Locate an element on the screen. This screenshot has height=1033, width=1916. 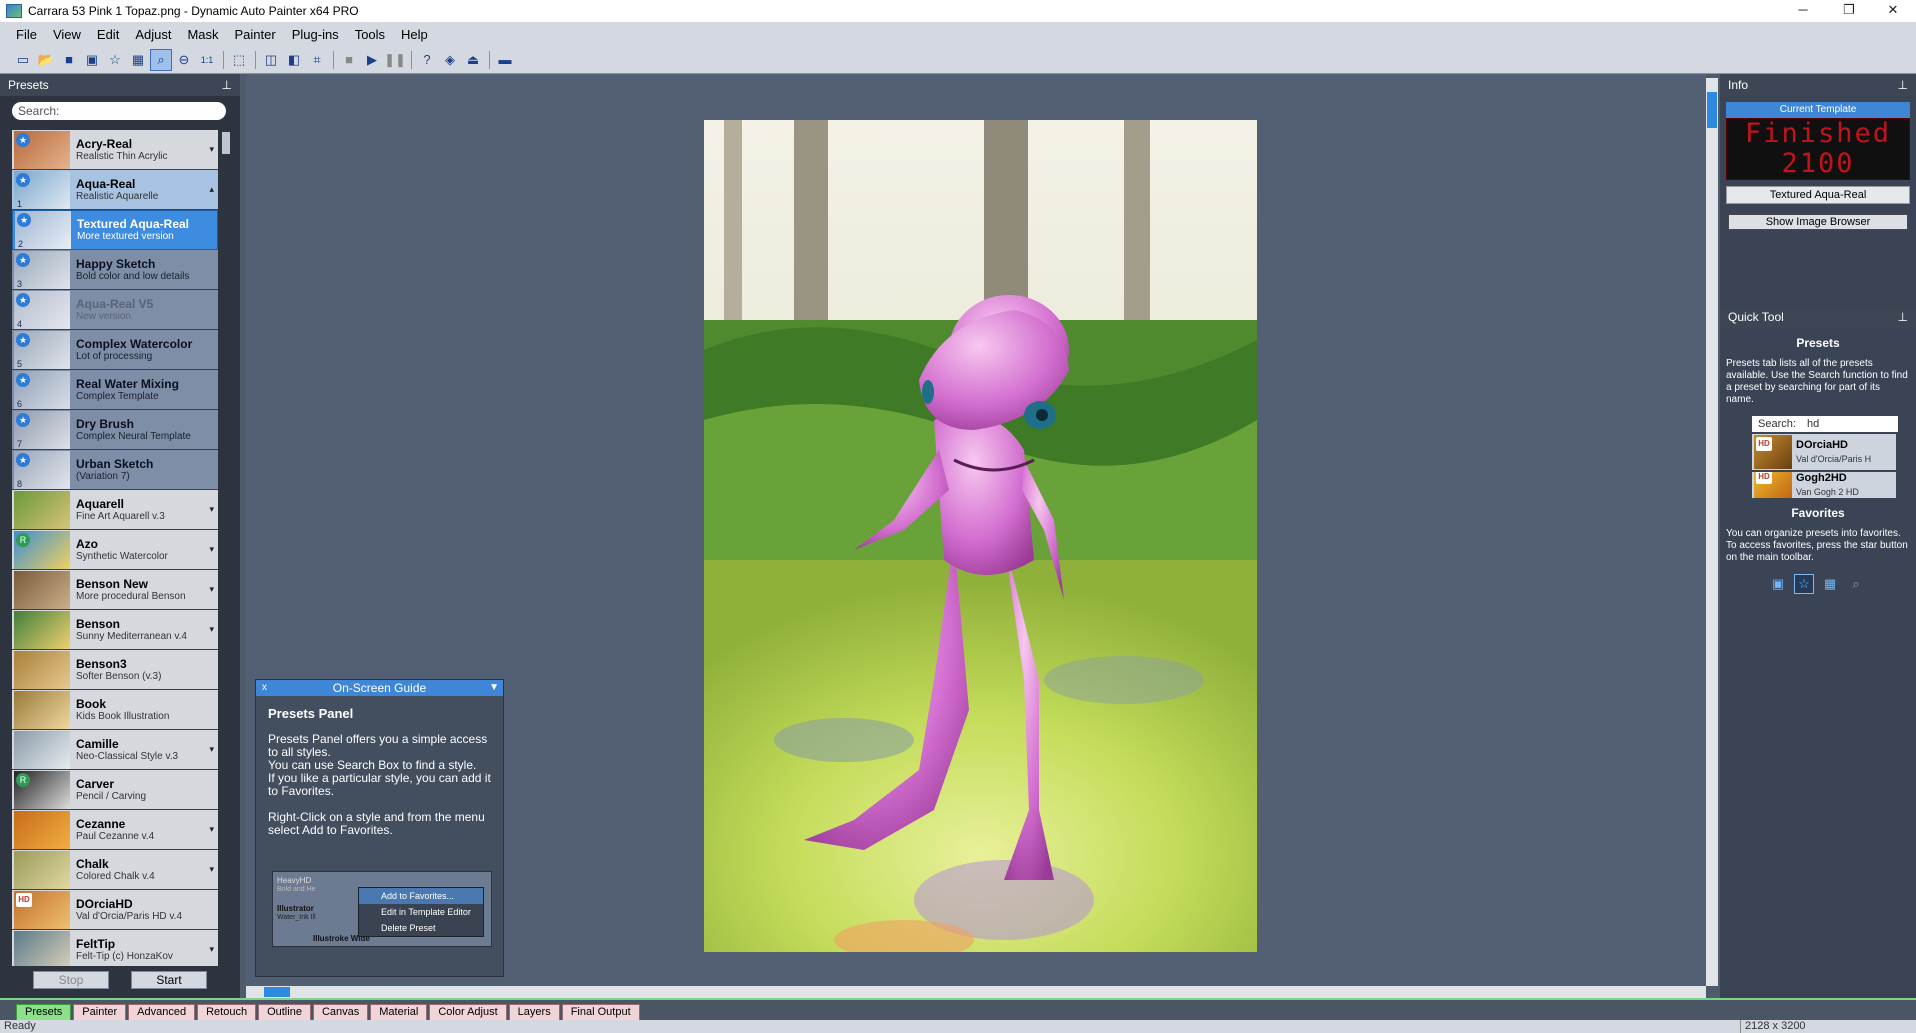
preset-item: ★ 6 Real Water Mixing Complex Template is located at coordinates (115, 390).